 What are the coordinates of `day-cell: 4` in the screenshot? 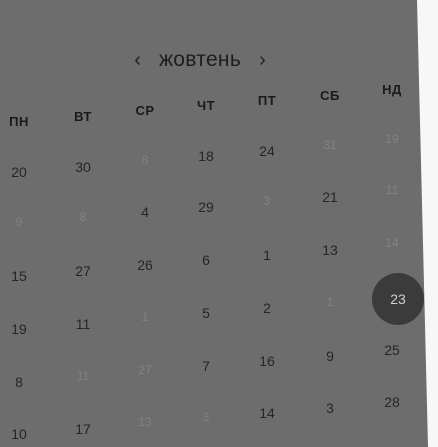 It's located at (145, 212).